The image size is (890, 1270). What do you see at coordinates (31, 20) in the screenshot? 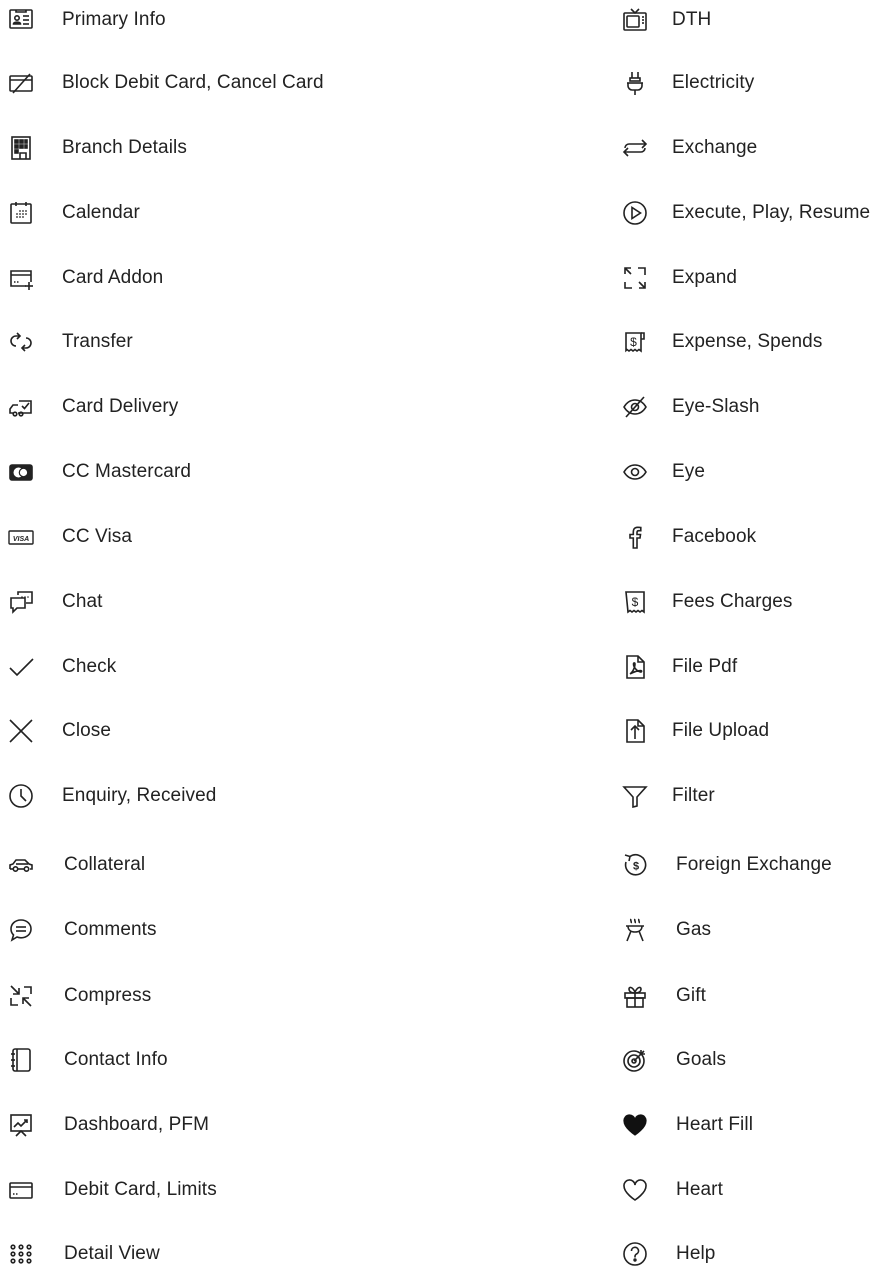
I see `id-card-icon` at bounding box center [31, 20].